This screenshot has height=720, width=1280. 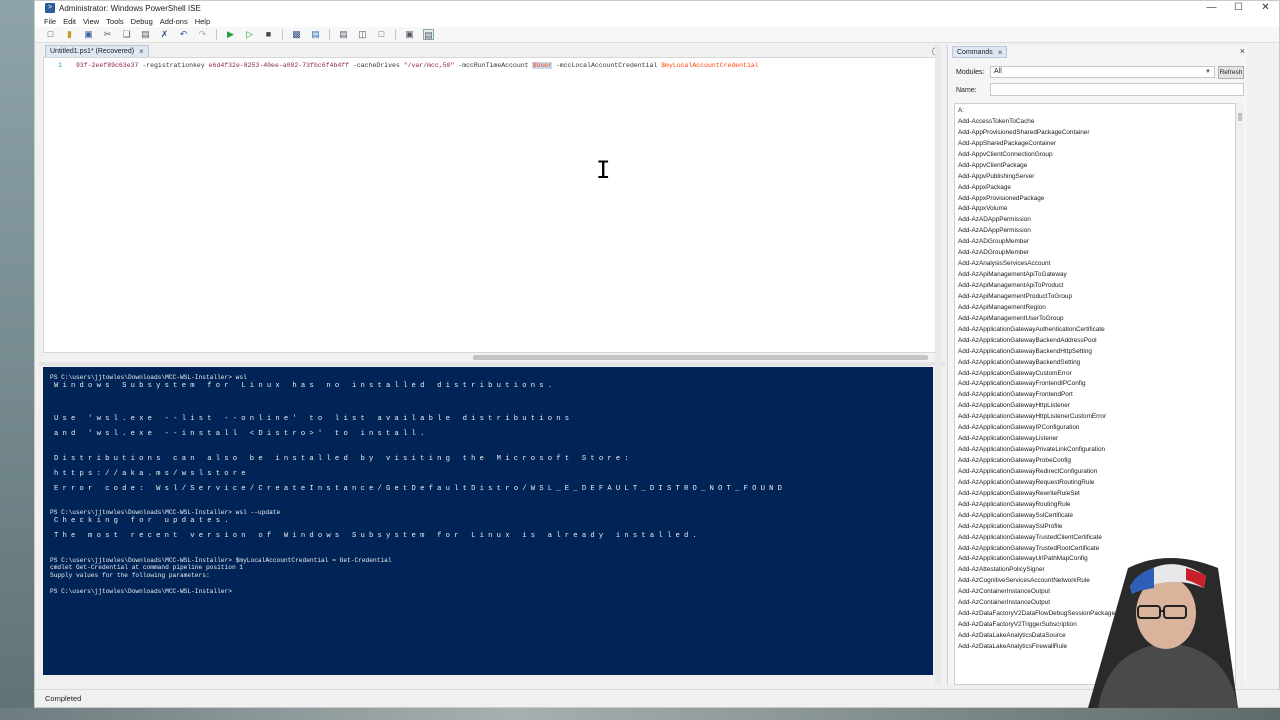 I want to click on command-list-item: Add-AppxVolume, so click(x=1096, y=209).